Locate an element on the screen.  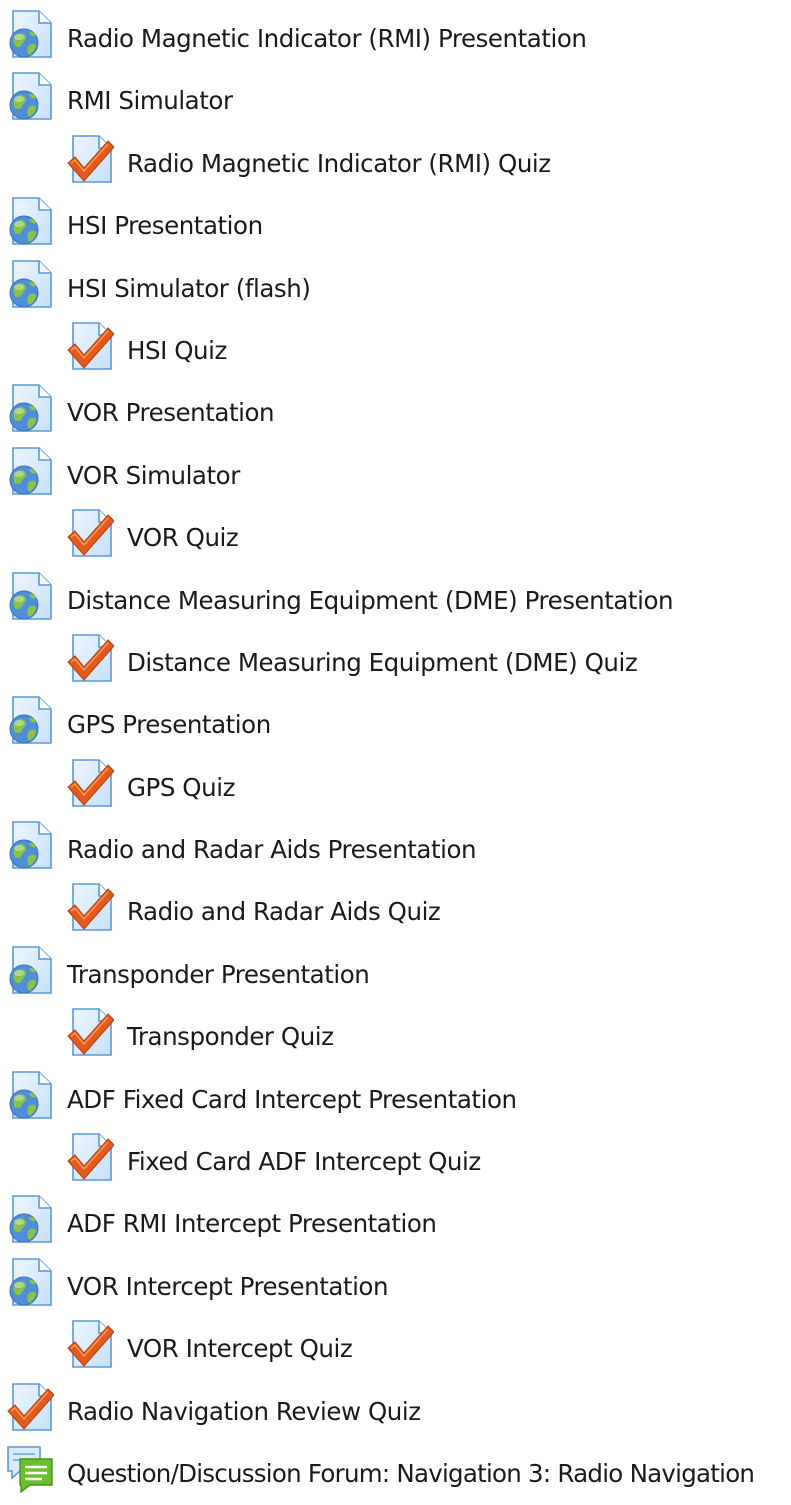
activity-item-quiz: VOR Intercept Quiz is located at coordinates (395, 1349).